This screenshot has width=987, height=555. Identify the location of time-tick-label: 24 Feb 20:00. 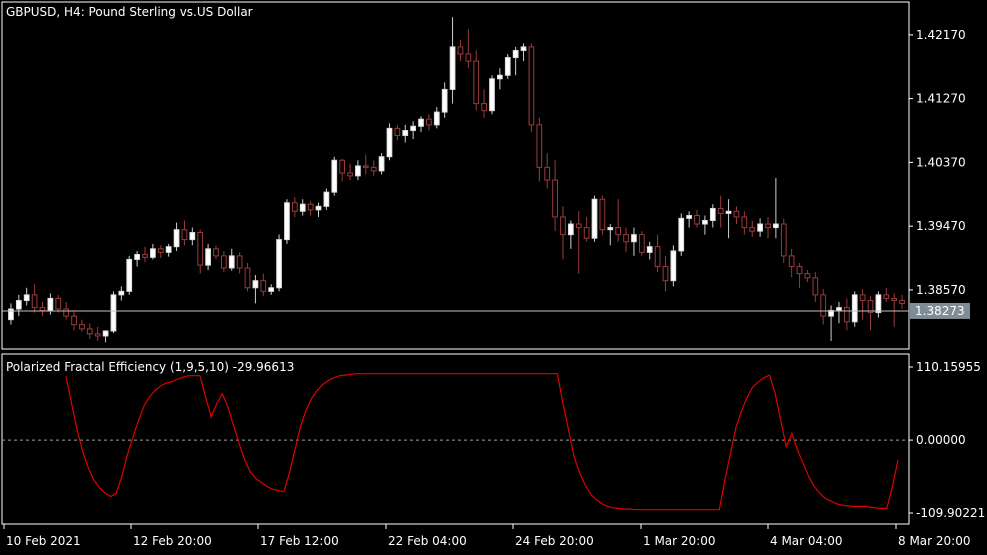
(554, 541).